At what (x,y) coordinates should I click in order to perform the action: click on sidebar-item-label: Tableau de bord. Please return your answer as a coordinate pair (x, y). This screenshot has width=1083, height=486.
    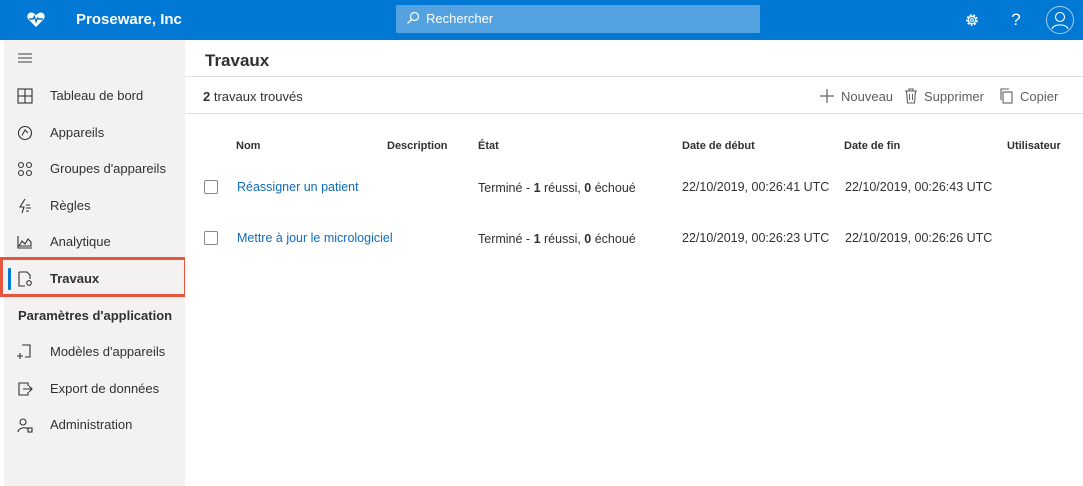
    Looking at the image, I should click on (97, 95).